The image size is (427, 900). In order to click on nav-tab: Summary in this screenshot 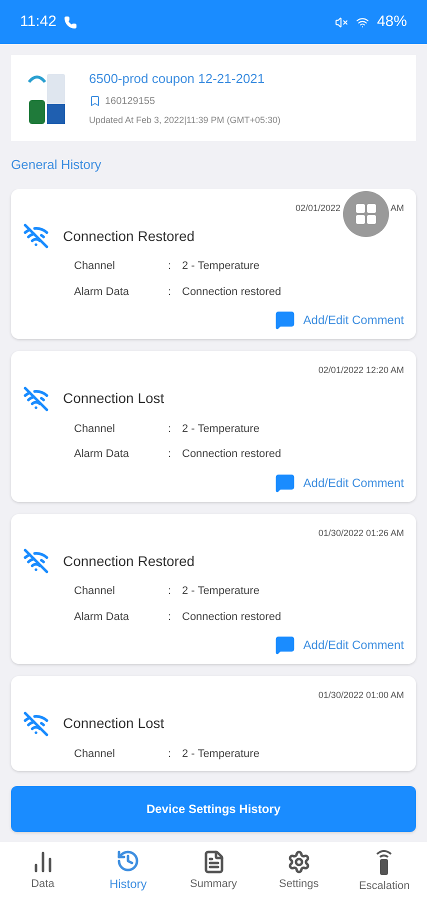, I will do `click(213, 871)`.